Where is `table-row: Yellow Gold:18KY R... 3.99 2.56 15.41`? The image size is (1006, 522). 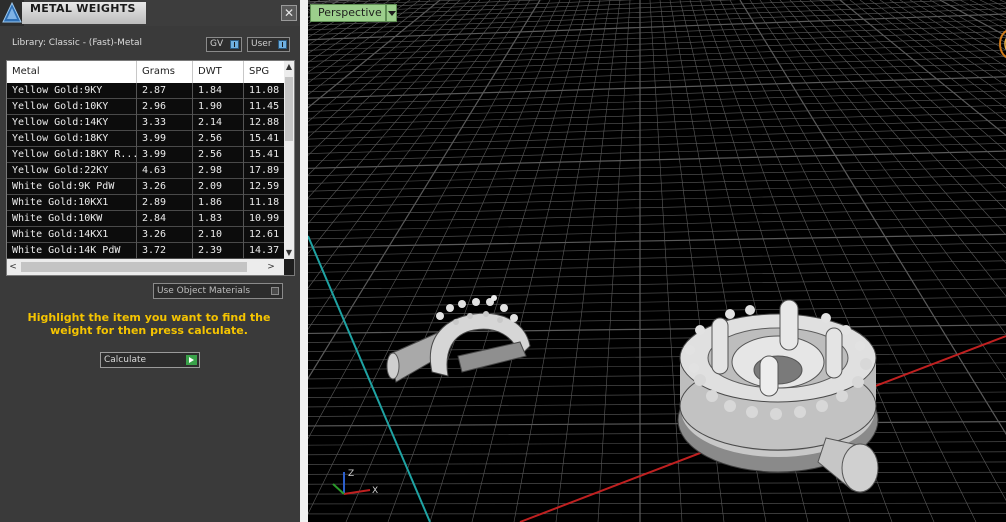
table-row: Yellow Gold:18KY R... 3.99 2.56 15.41 is located at coordinates (145, 155).